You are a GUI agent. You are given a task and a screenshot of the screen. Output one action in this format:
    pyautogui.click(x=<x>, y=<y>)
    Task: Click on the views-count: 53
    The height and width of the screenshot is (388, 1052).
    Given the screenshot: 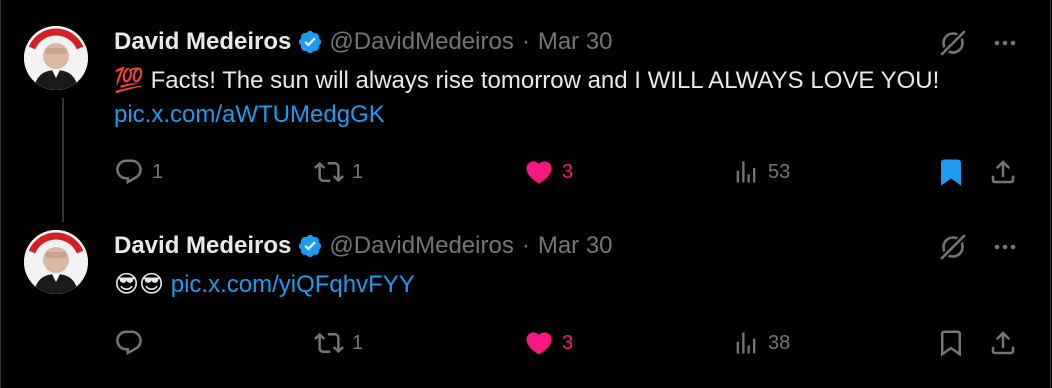 What is the action you would take?
    pyautogui.click(x=779, y=171)
    